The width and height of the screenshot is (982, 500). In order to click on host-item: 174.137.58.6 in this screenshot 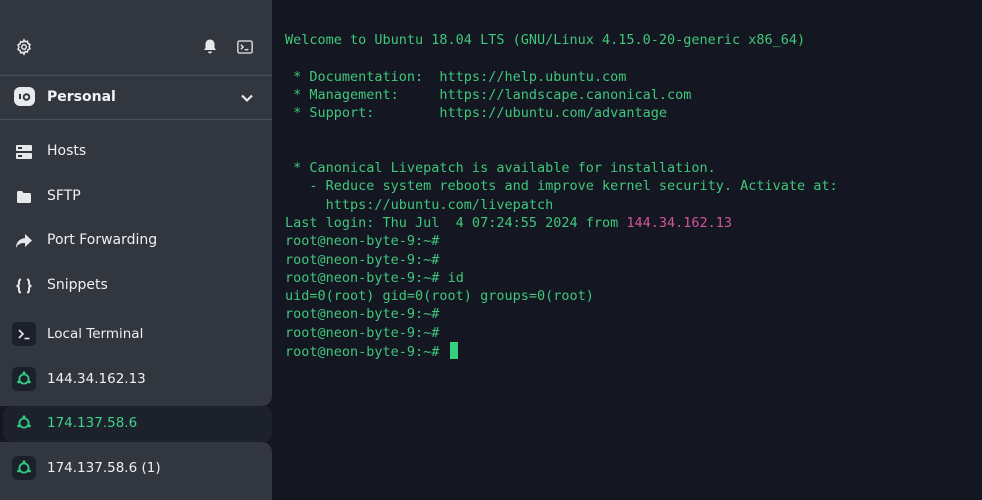, I will do `click(136, 424)`.